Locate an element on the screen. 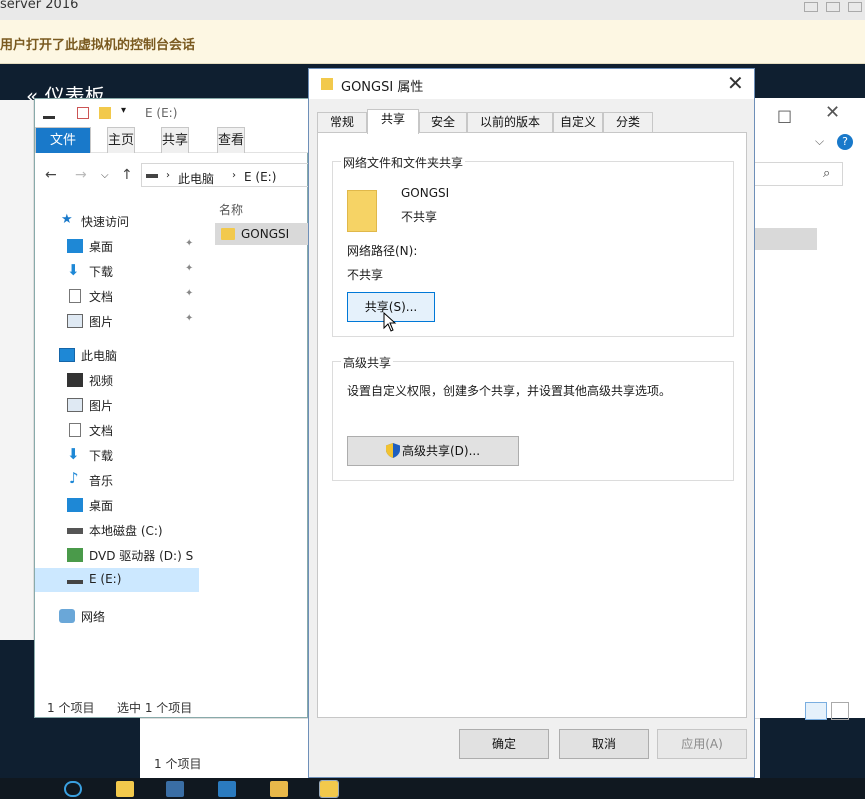 This screenshot has height=799, width=865. tab-general: 常规 is located at coordinates (342, 122).